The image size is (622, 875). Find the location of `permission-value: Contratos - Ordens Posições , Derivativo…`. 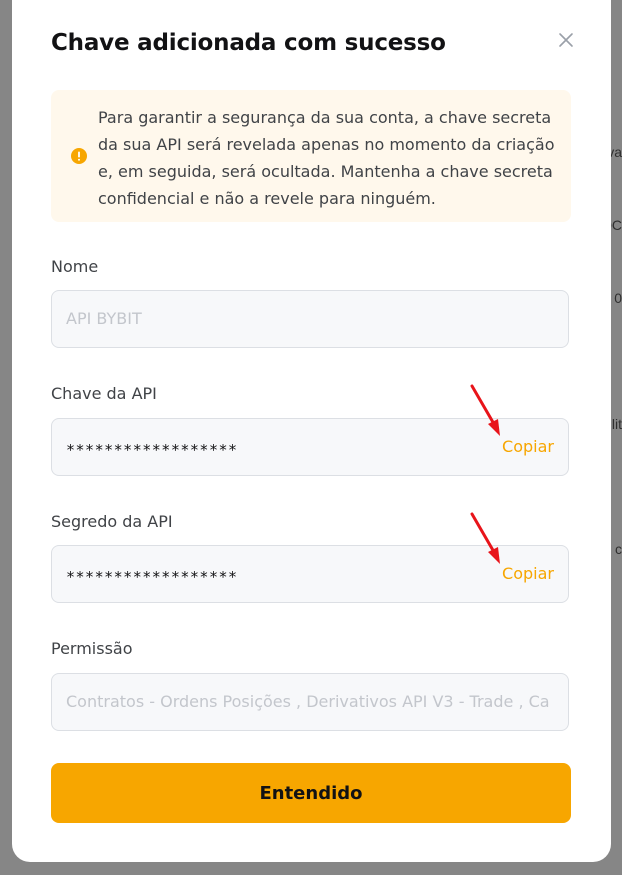

permission-value: Contratos - Ordens Posições , Derivativo… is located at coordinates (308, 701).